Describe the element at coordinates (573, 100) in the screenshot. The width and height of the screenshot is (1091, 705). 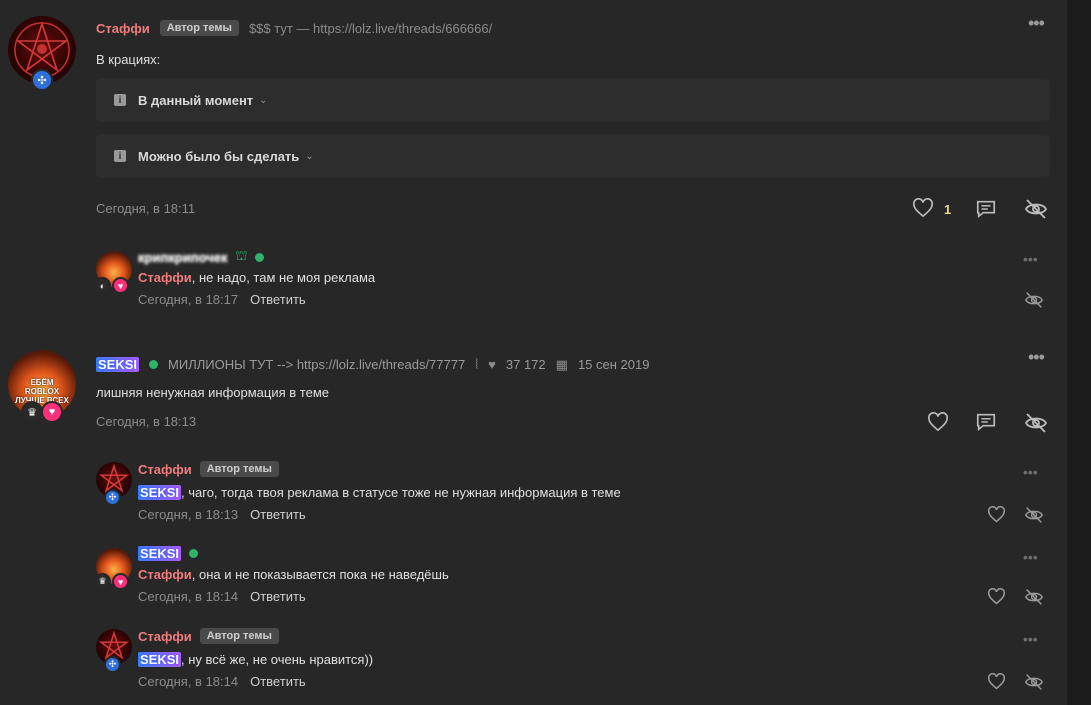
I see `spoiler-block: i В данный момент ⌄` at that location.